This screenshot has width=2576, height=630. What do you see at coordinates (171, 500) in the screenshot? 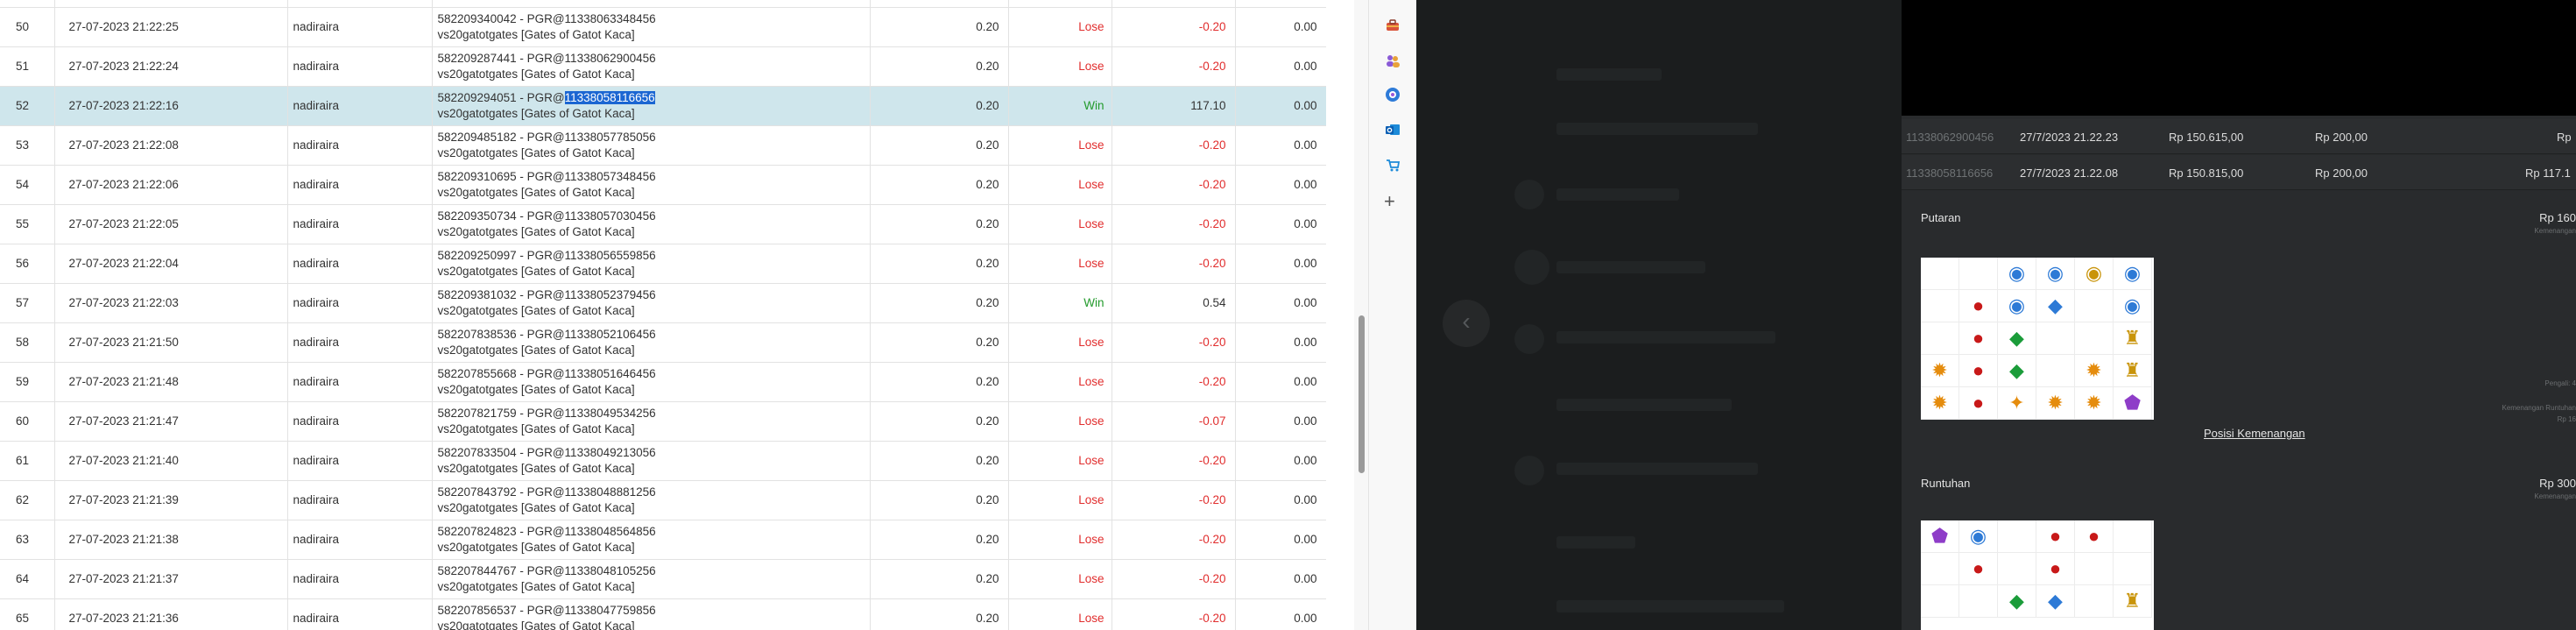
I see `row-datetime: 27-07-2023 21:21:39` at bounding box center [171, 500].